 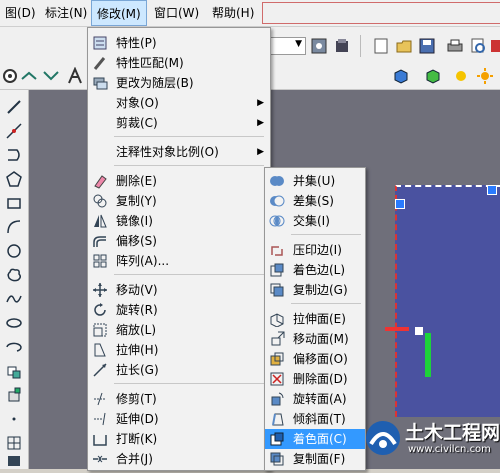 I want to click on menu-item-mirror: 镜像(I), so click(x=179, y=221).